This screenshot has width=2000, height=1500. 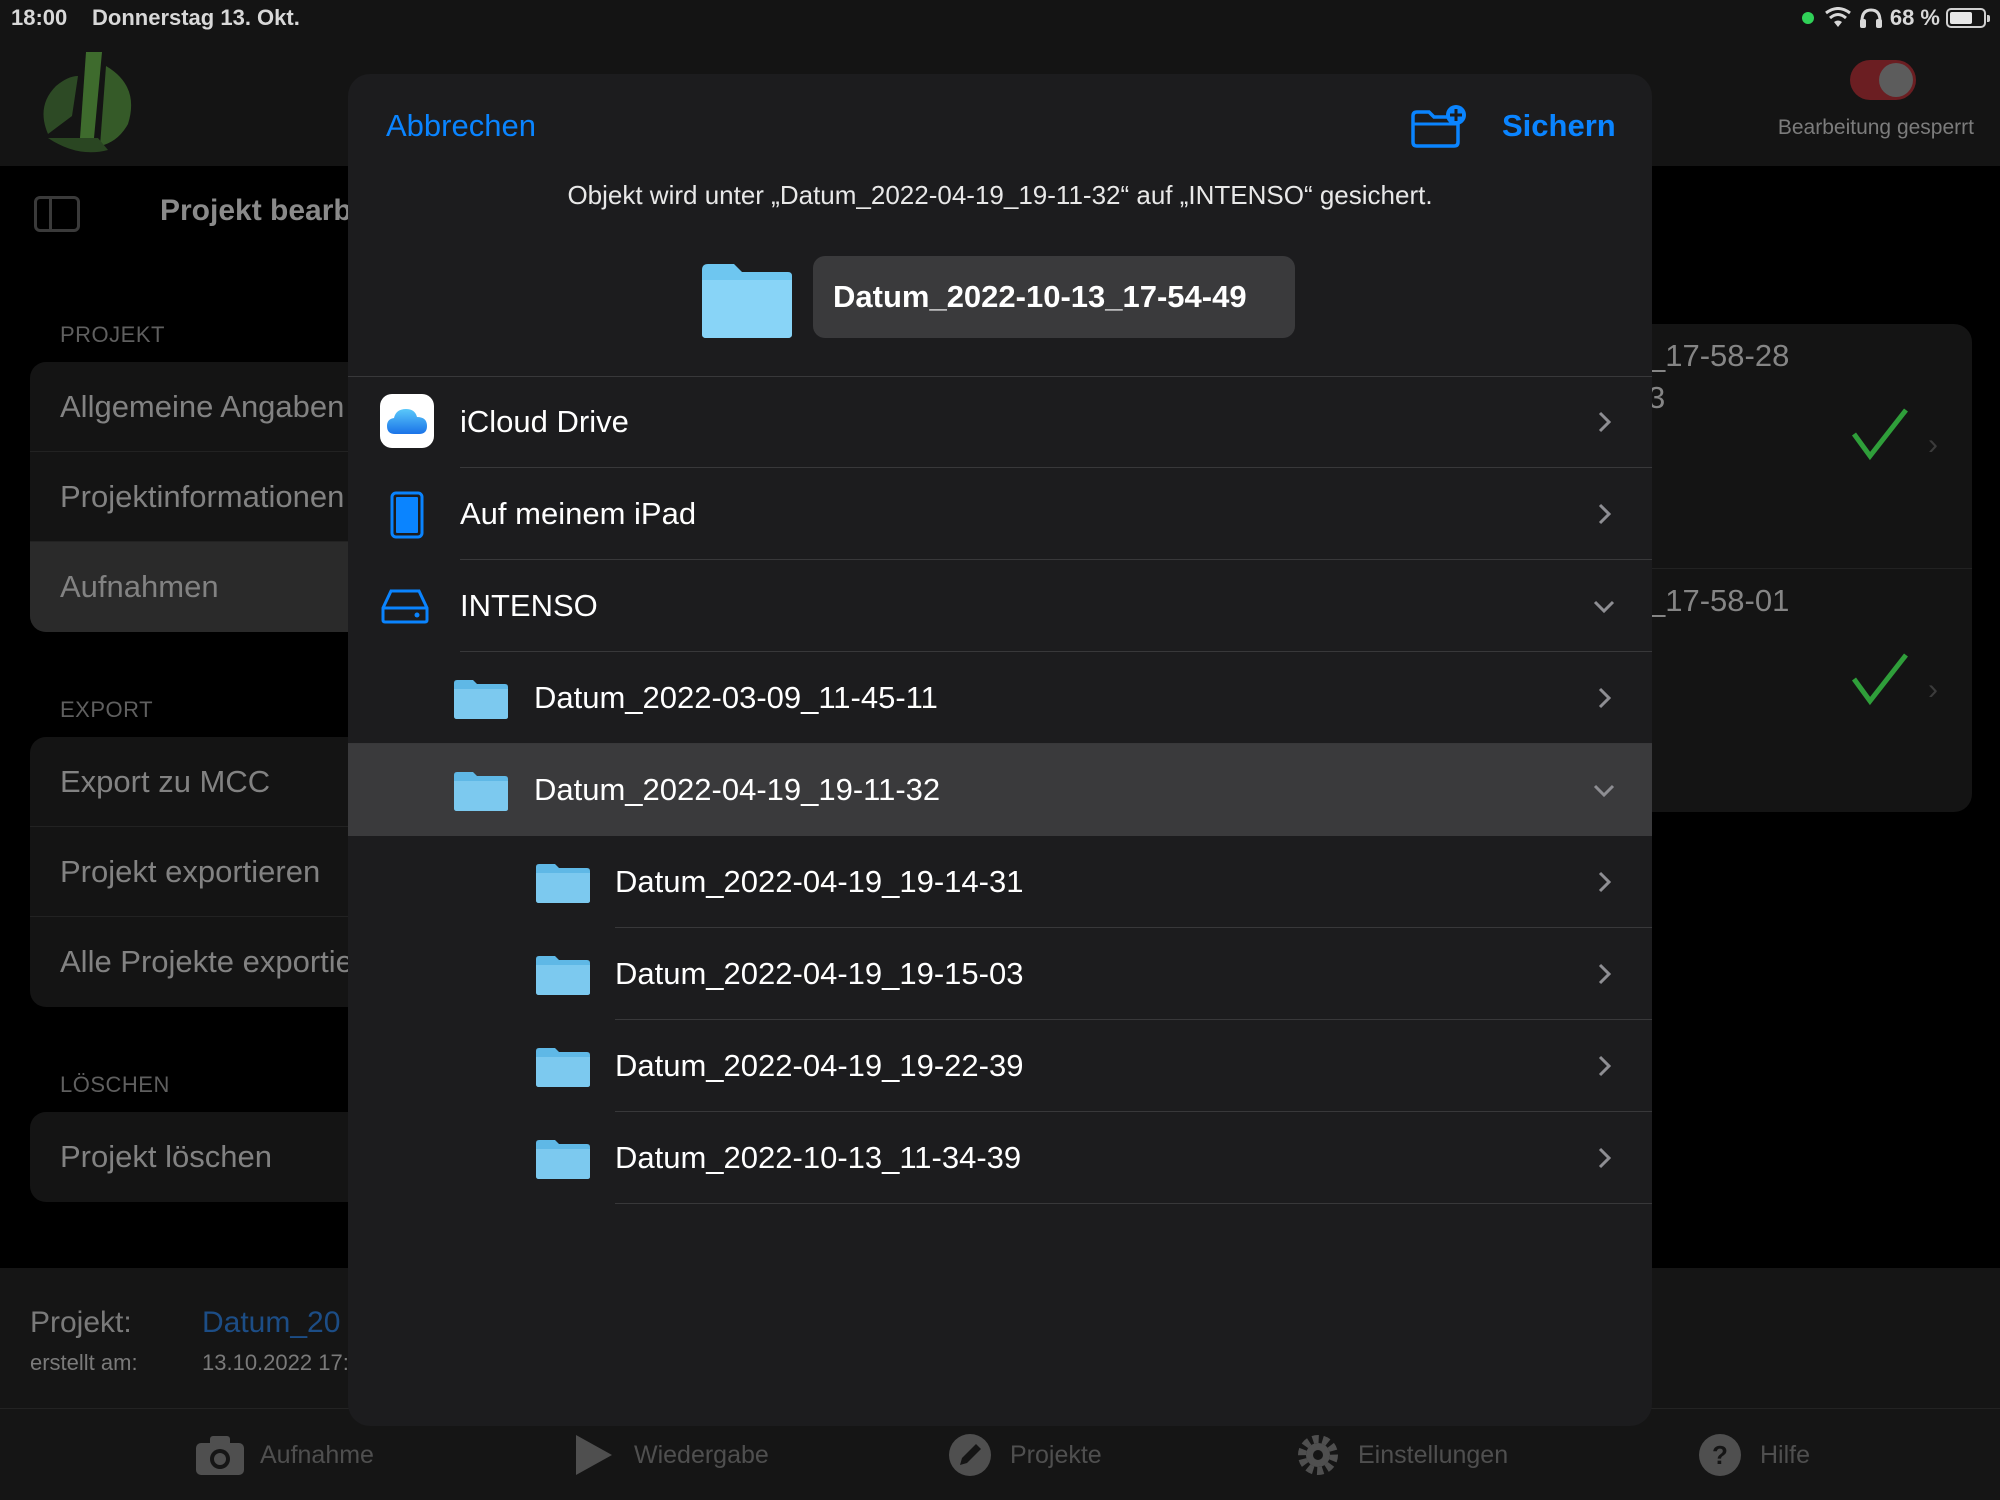 I want to click on sidebar-title: Projekt bearb, so click(x=256, y=210).